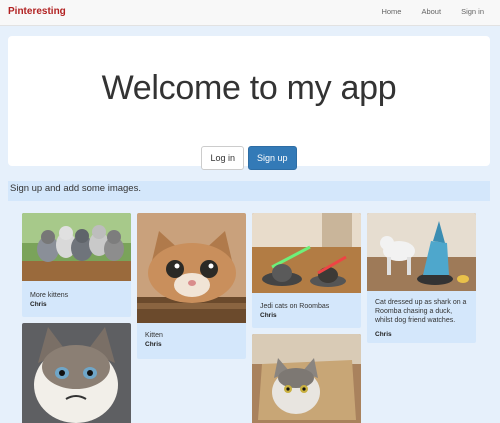 Image resolution: width=500 pixels, height=423 pixels. I want to click on nav-sign-in-link: Sign in, so click(472, 11).